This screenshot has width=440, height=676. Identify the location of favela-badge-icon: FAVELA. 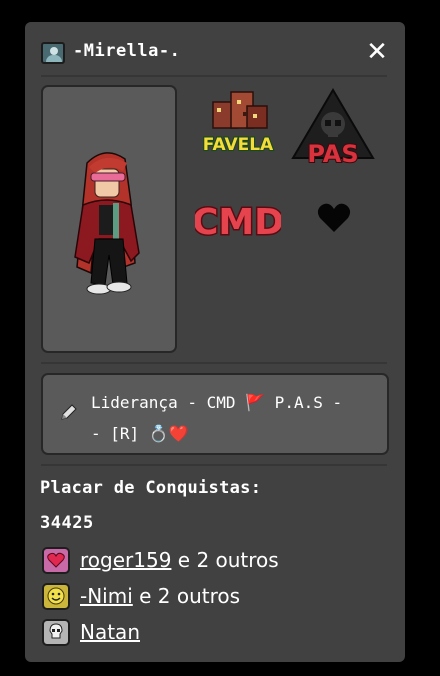
(238, 123).